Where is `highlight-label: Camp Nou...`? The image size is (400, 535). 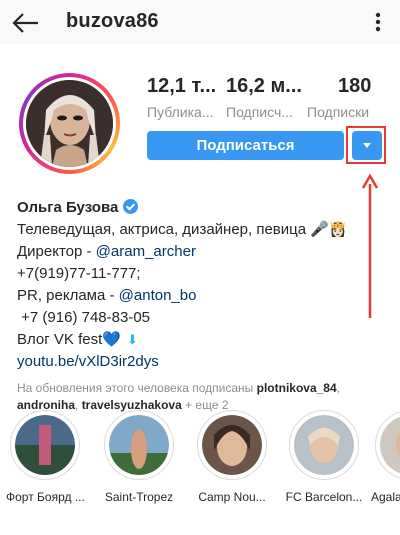
highlight-label: Camp Nou... is located at coordinates (232, 497).